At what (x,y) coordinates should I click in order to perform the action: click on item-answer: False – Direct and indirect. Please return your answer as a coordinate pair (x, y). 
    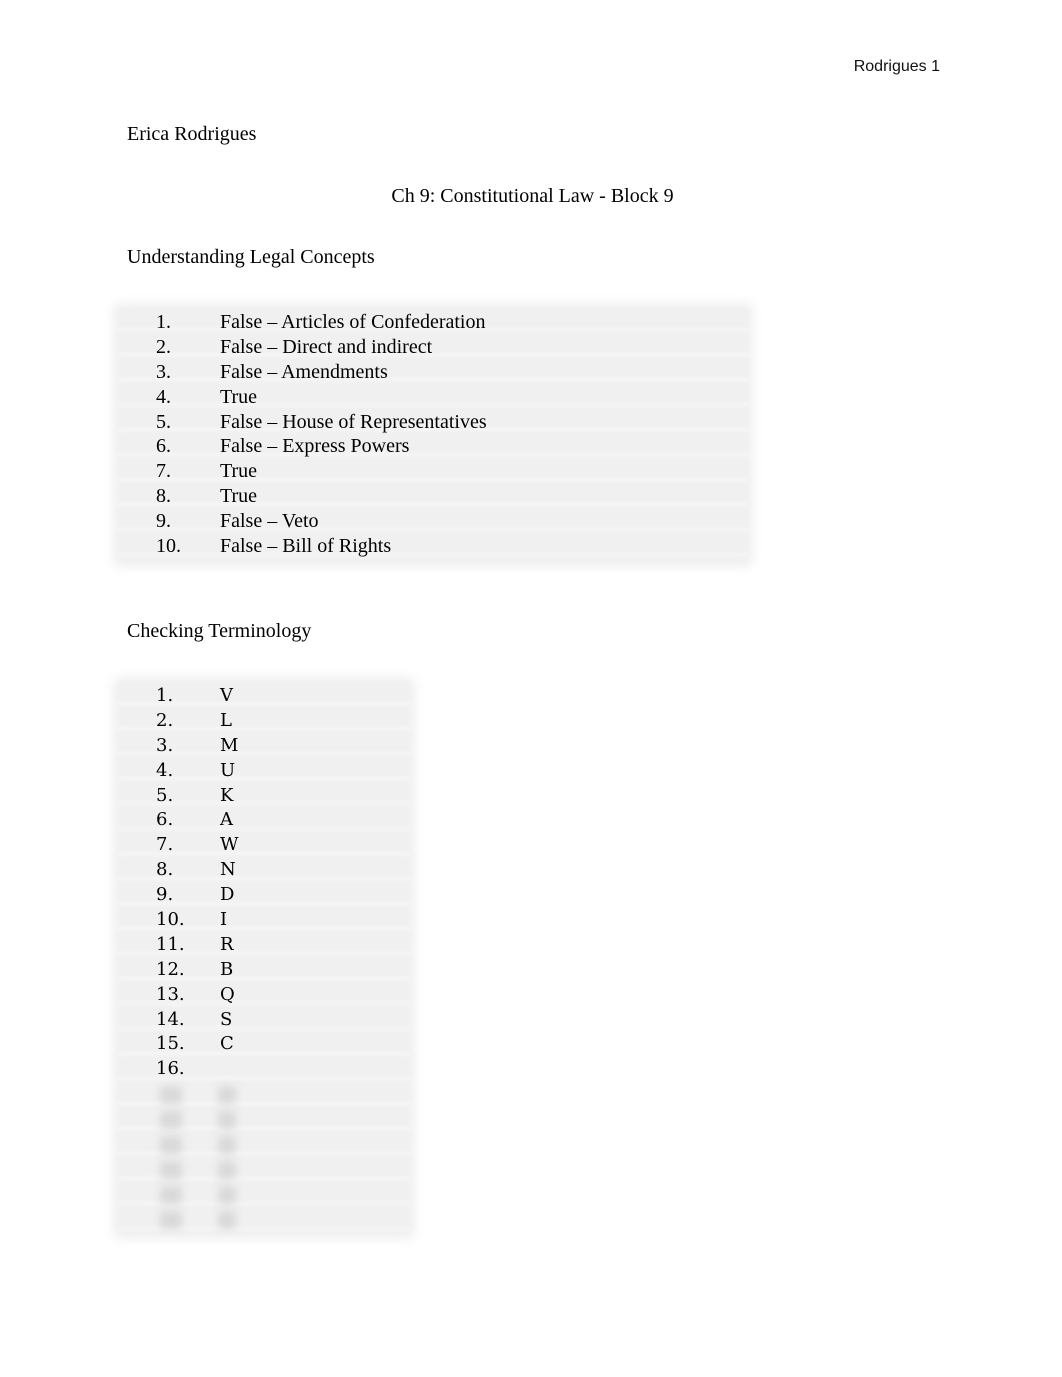
    Looking at the image, I should click on (326, 346).